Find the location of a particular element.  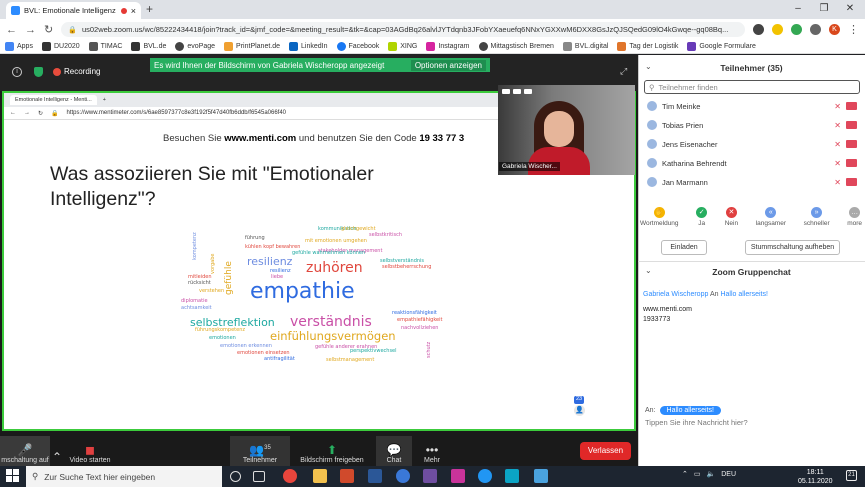

unmute-all-button: Stummschaltung aufheben is located at coordinates (792, 247).